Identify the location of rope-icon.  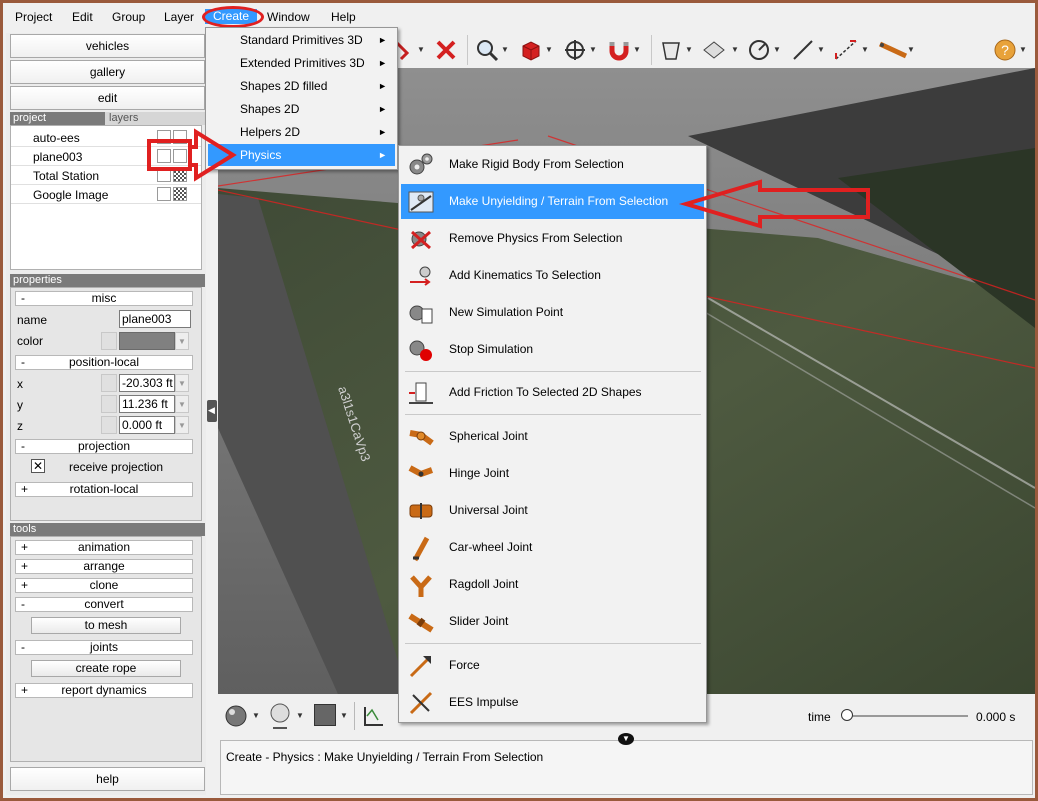
(893, 50).